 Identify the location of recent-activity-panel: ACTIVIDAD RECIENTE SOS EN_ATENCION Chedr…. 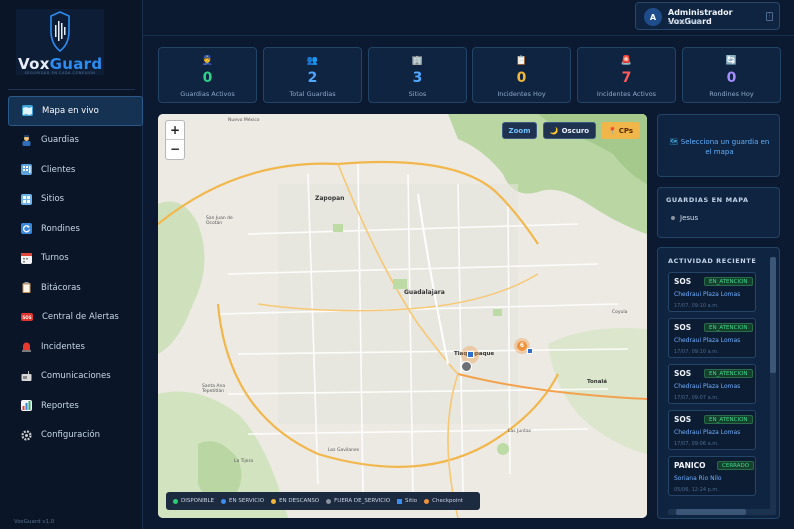
(718, 383).